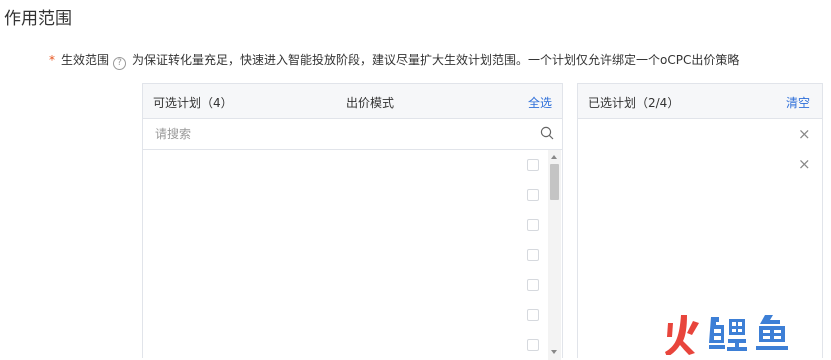  Describe the element at coordinates (554, 255) in the screenshot. I see `list-scrollbar` at that location.